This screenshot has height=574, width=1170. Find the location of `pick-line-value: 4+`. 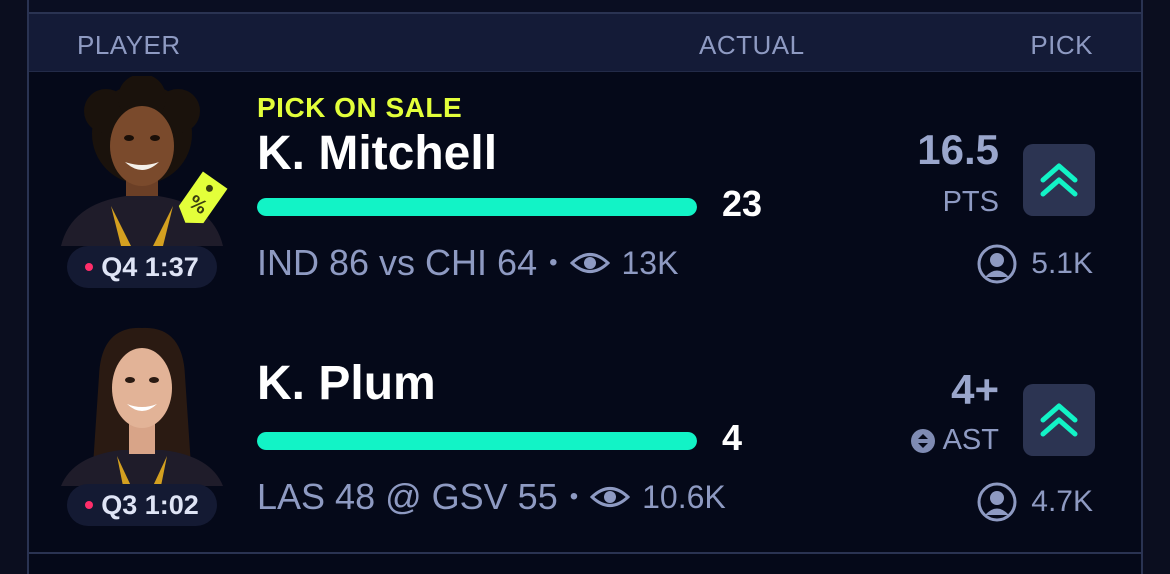

pick-line-value: 4+ is located at coordinates (975, 389).